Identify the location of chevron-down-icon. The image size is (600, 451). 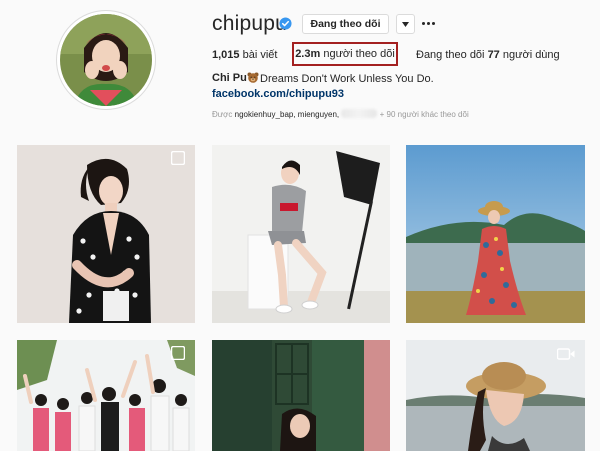
(405, 24).